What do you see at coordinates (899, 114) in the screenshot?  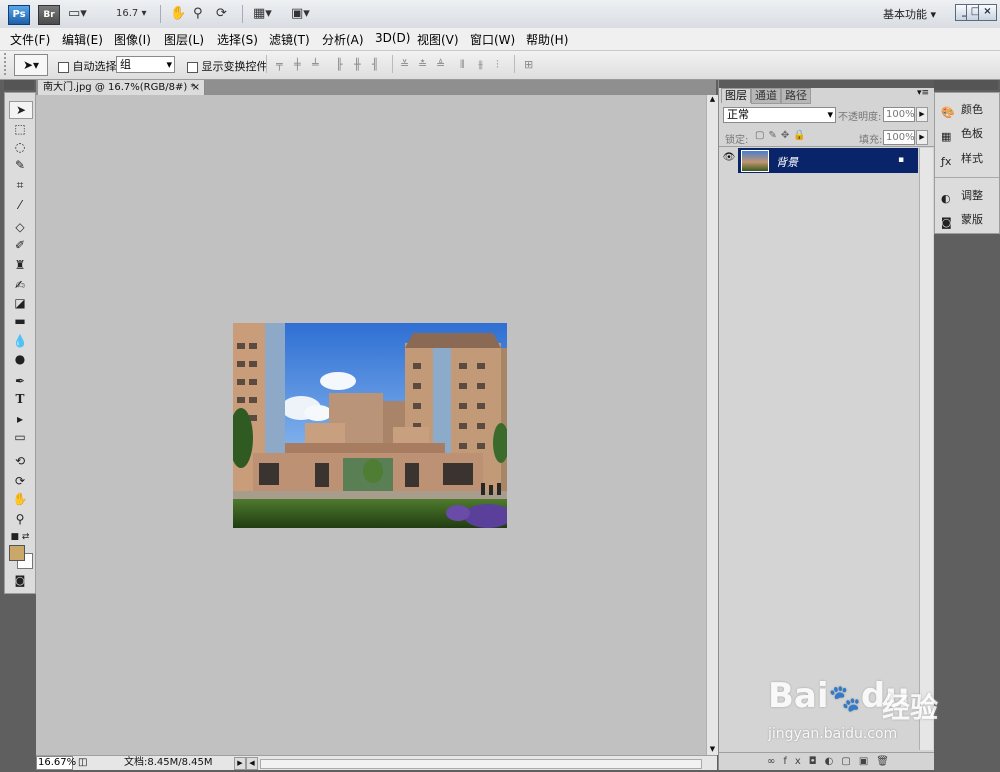 I see `opacity-field: 100%` at bounding box center [899, 114].